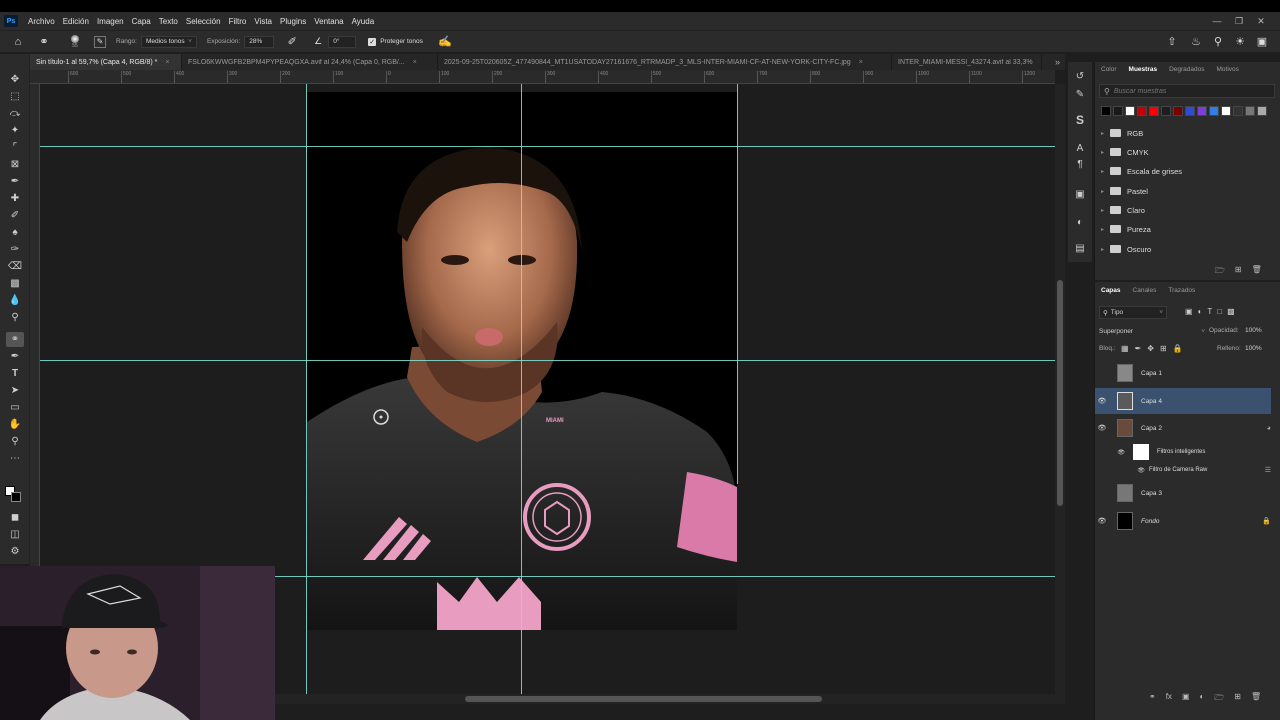 Image resolution: width=1280 pixels, height=720 pixels. I want to click on brush-preset-picker: 55, so click(75, 41).